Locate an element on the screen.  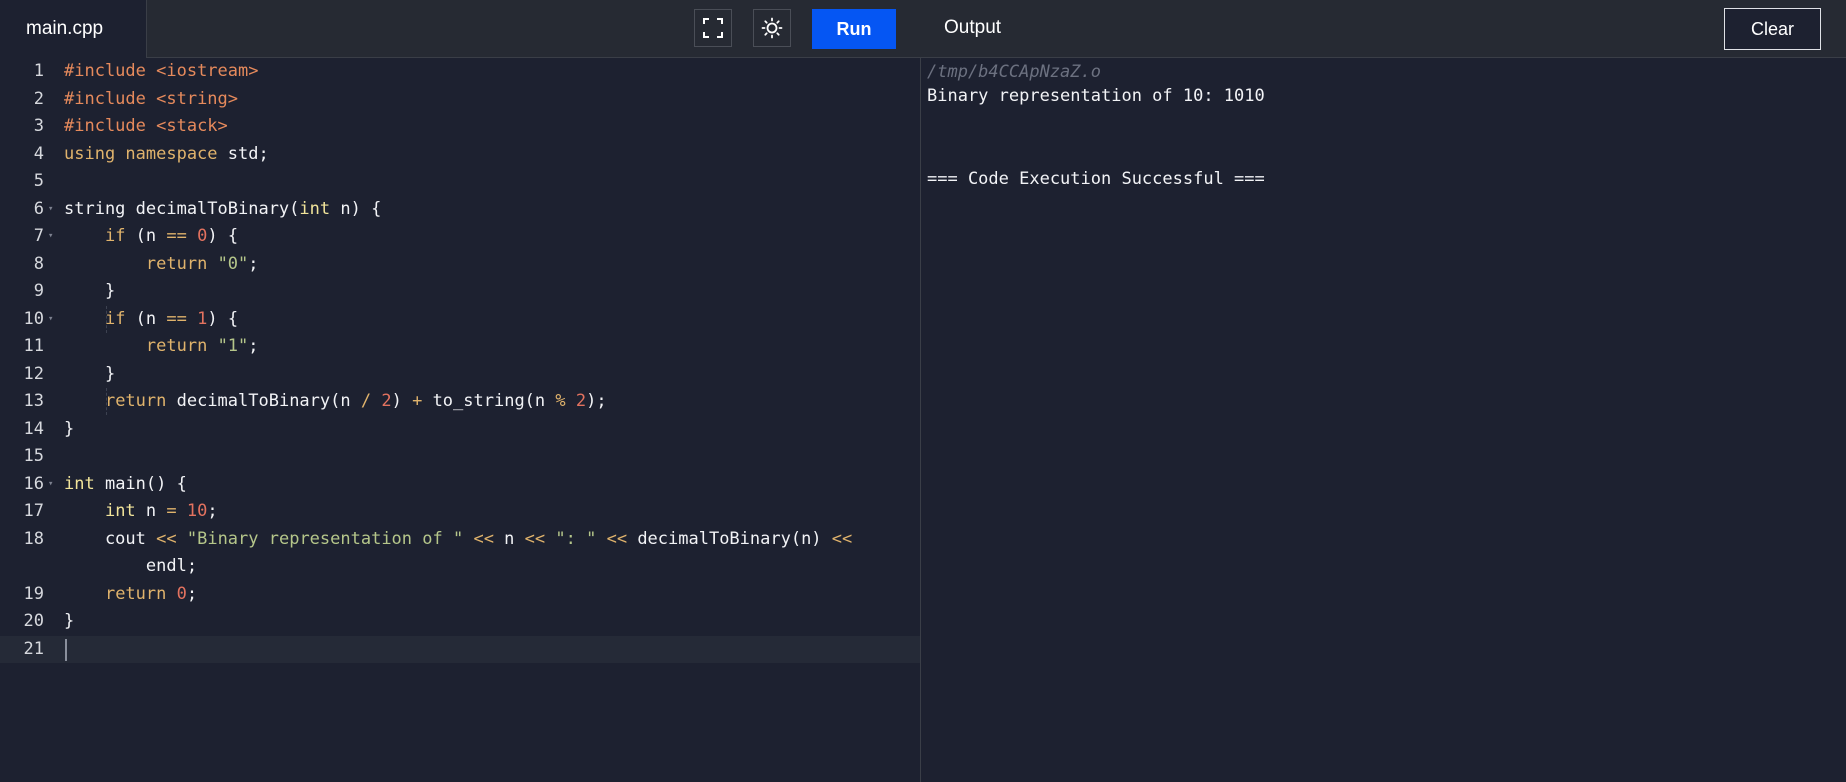
code-token: using namespace is located at coordinates (146, 154).